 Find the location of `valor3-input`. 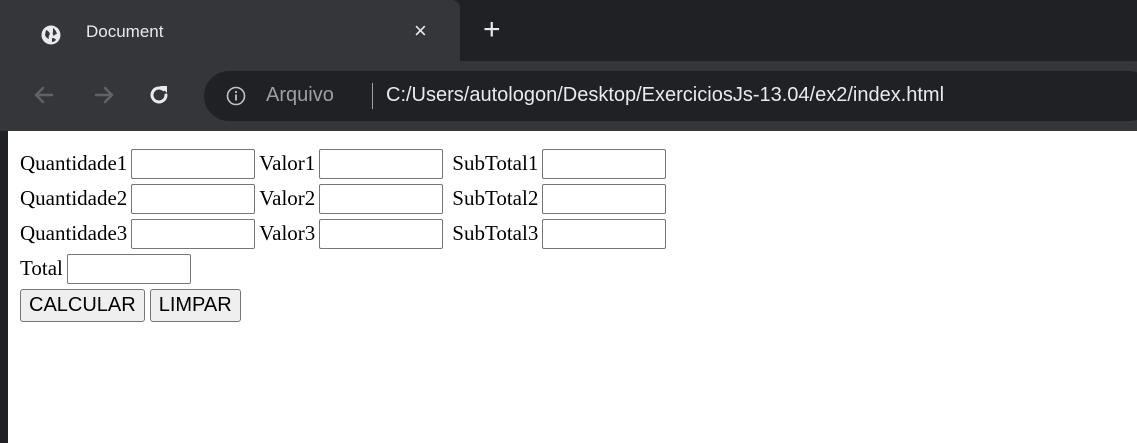

valor3-input is located at coordinates (381, 233).